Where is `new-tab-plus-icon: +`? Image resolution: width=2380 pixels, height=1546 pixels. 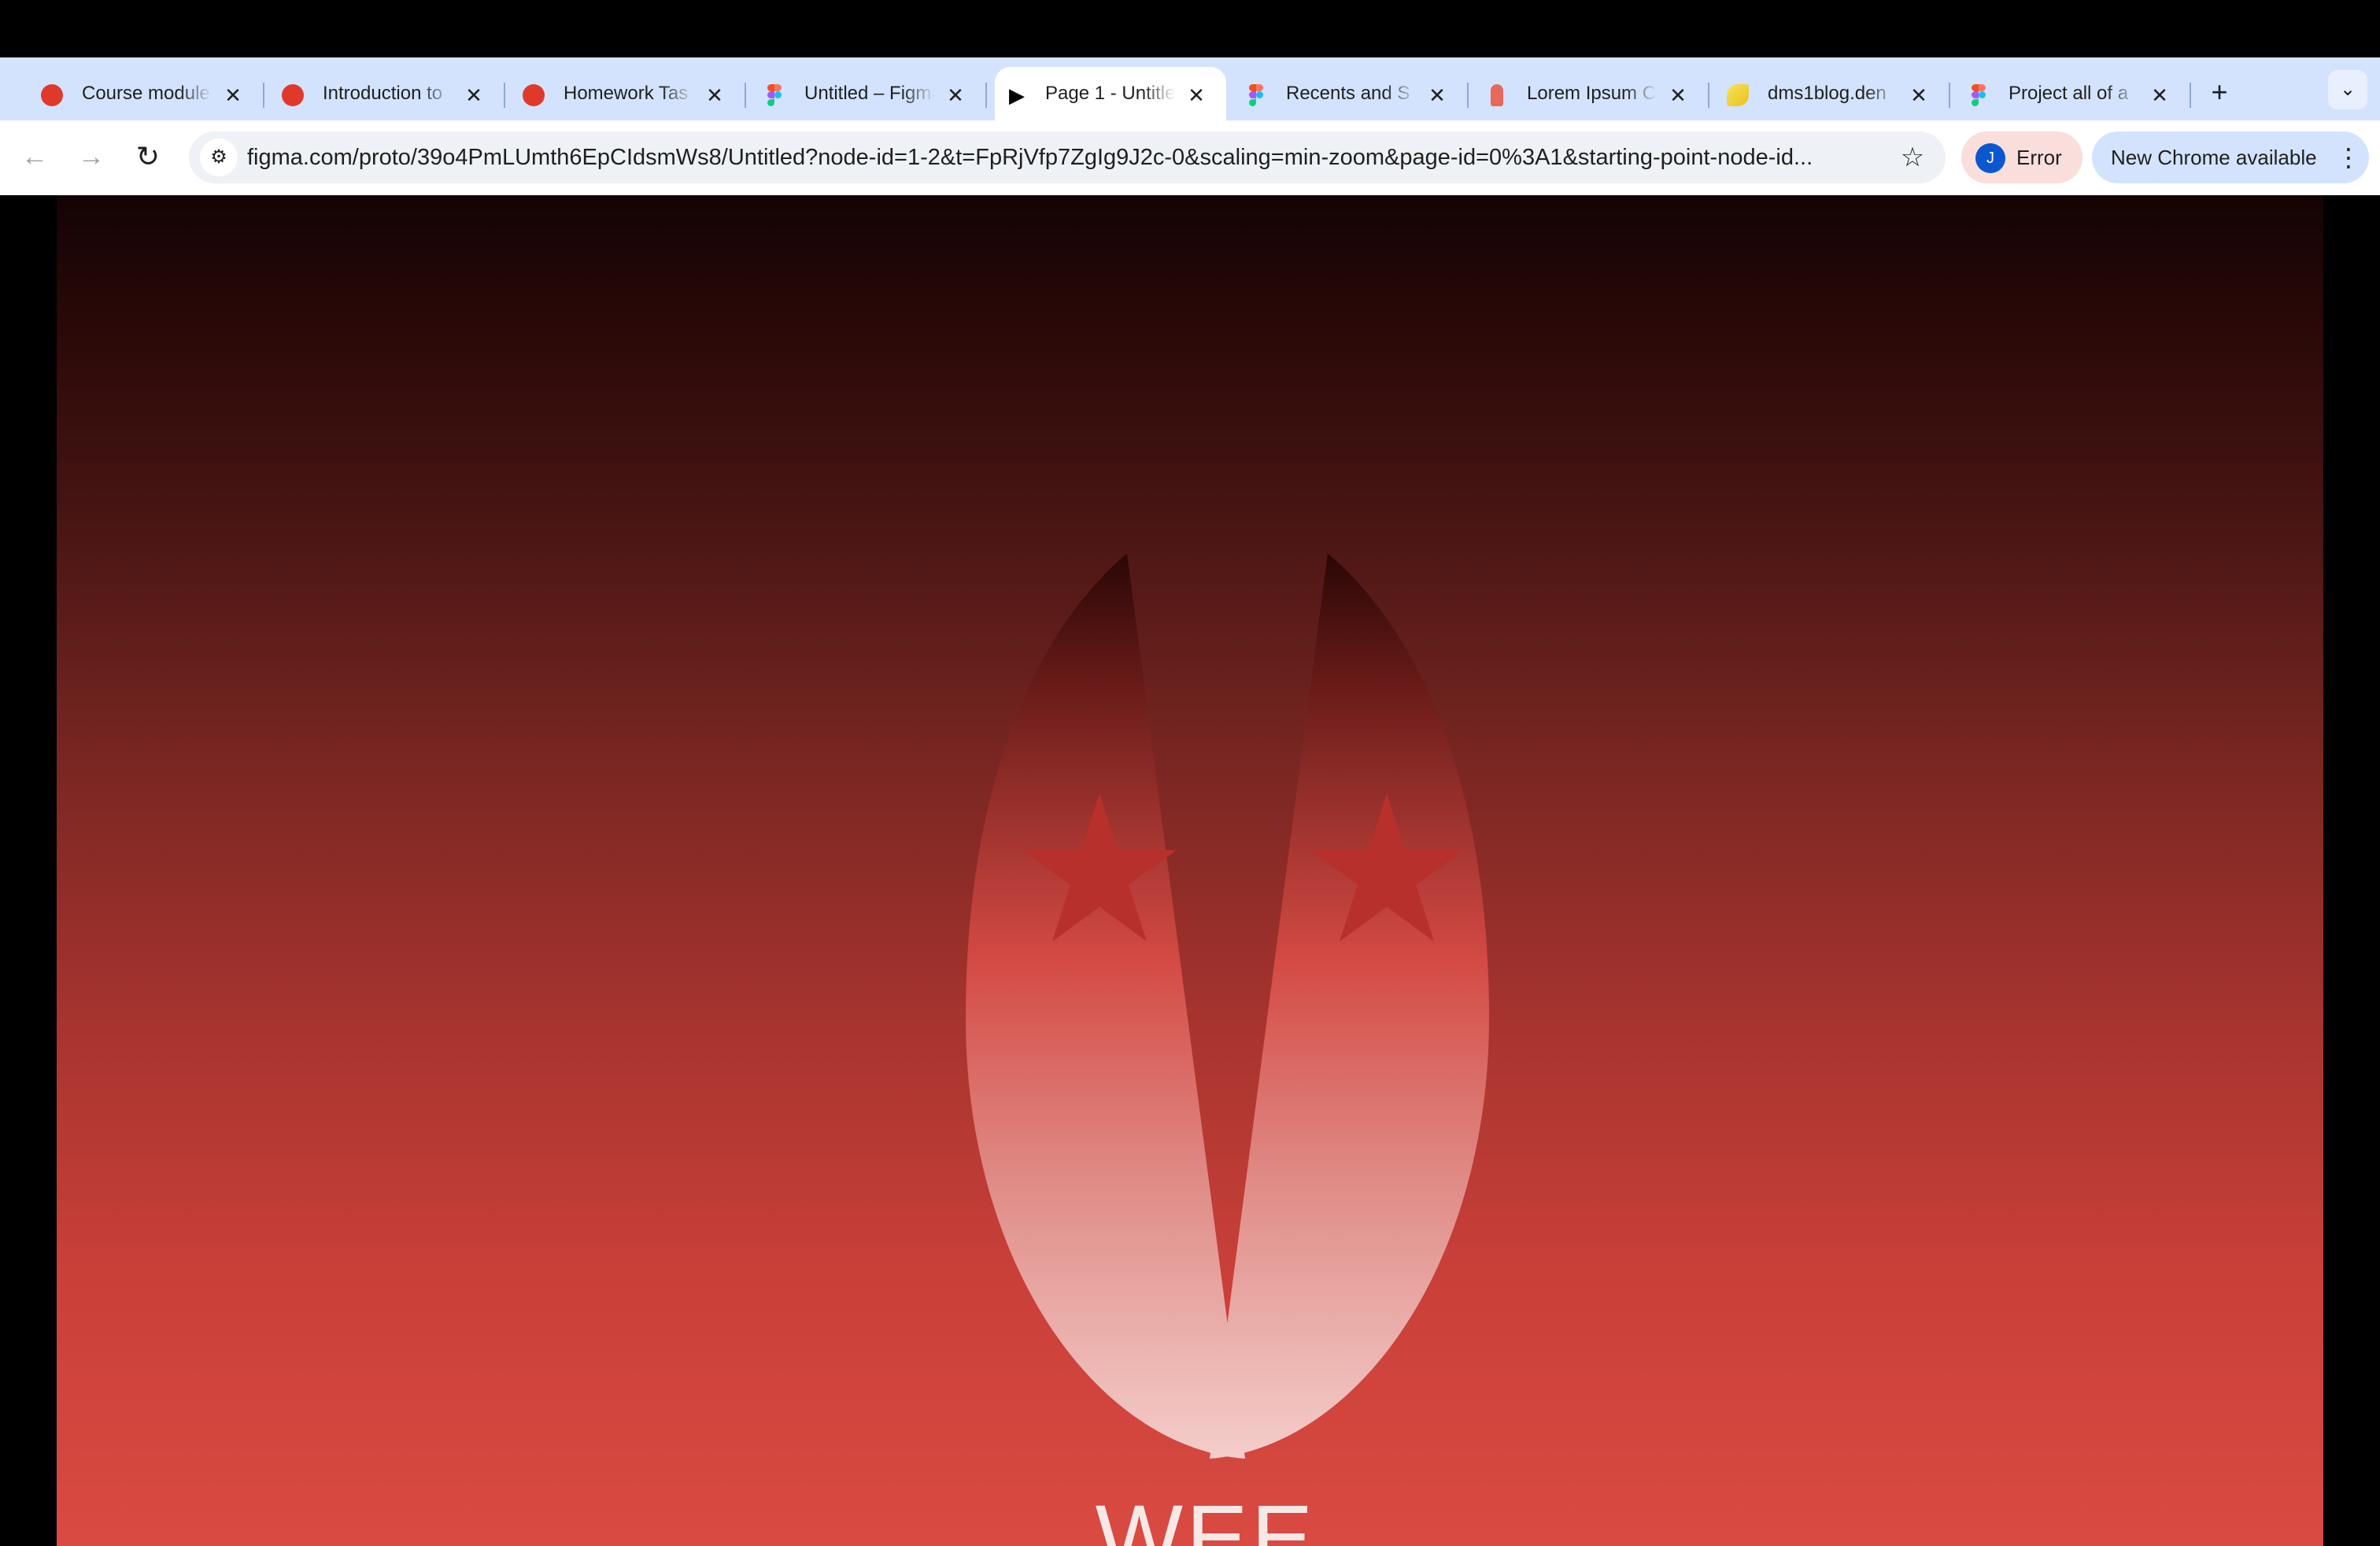 new-tab-plus-icon: + is located at coordinates (2219, 92).